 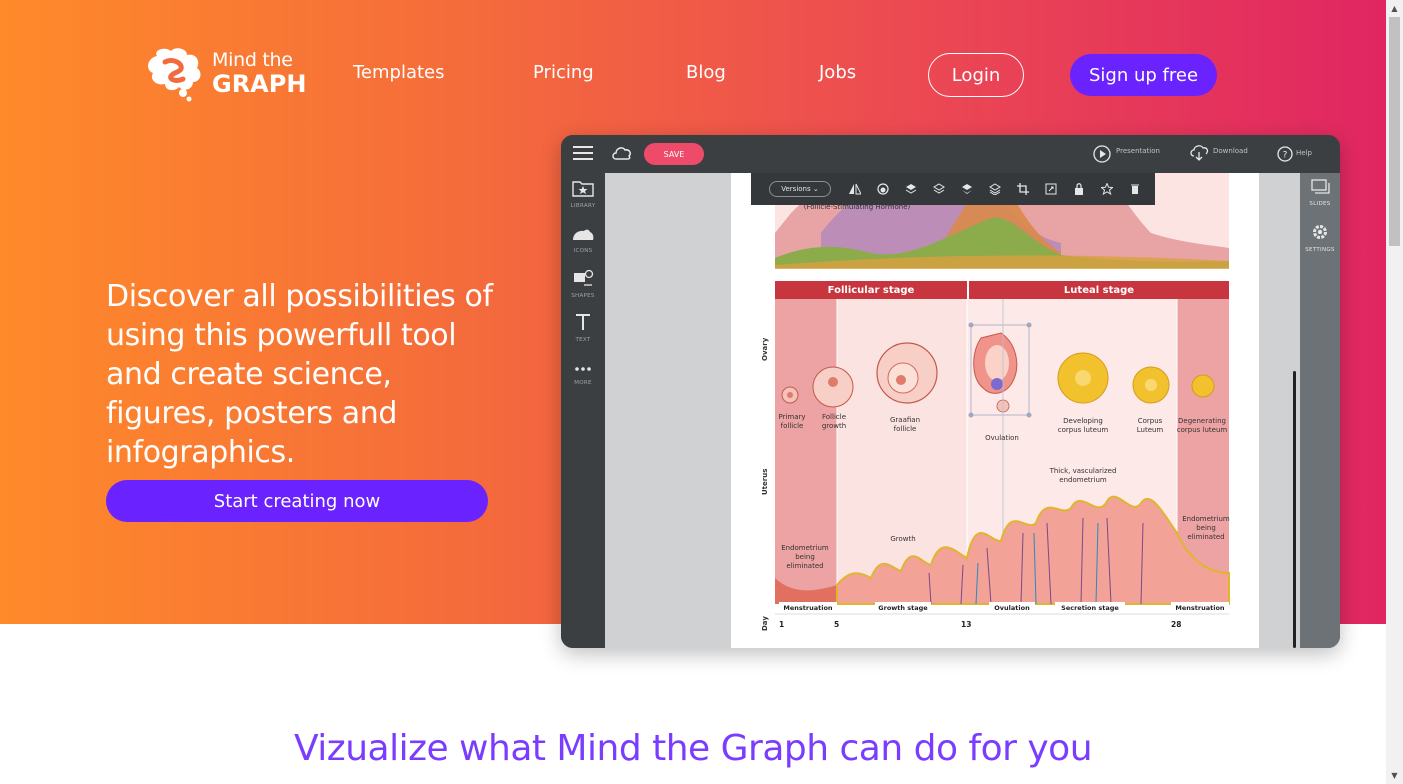 What do you see at coordinates (1394, 775) in the screenshot?
I see `scroll-down-icon: ▼` at bounding box center [1394, 775].